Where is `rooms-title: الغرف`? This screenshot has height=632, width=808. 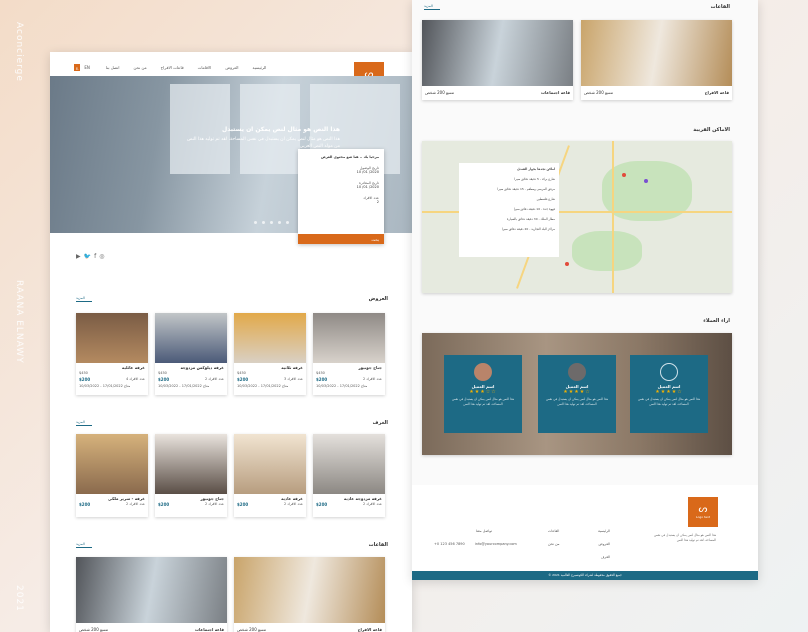 rooms-title: الغرف is located at coordinates (380, 423).